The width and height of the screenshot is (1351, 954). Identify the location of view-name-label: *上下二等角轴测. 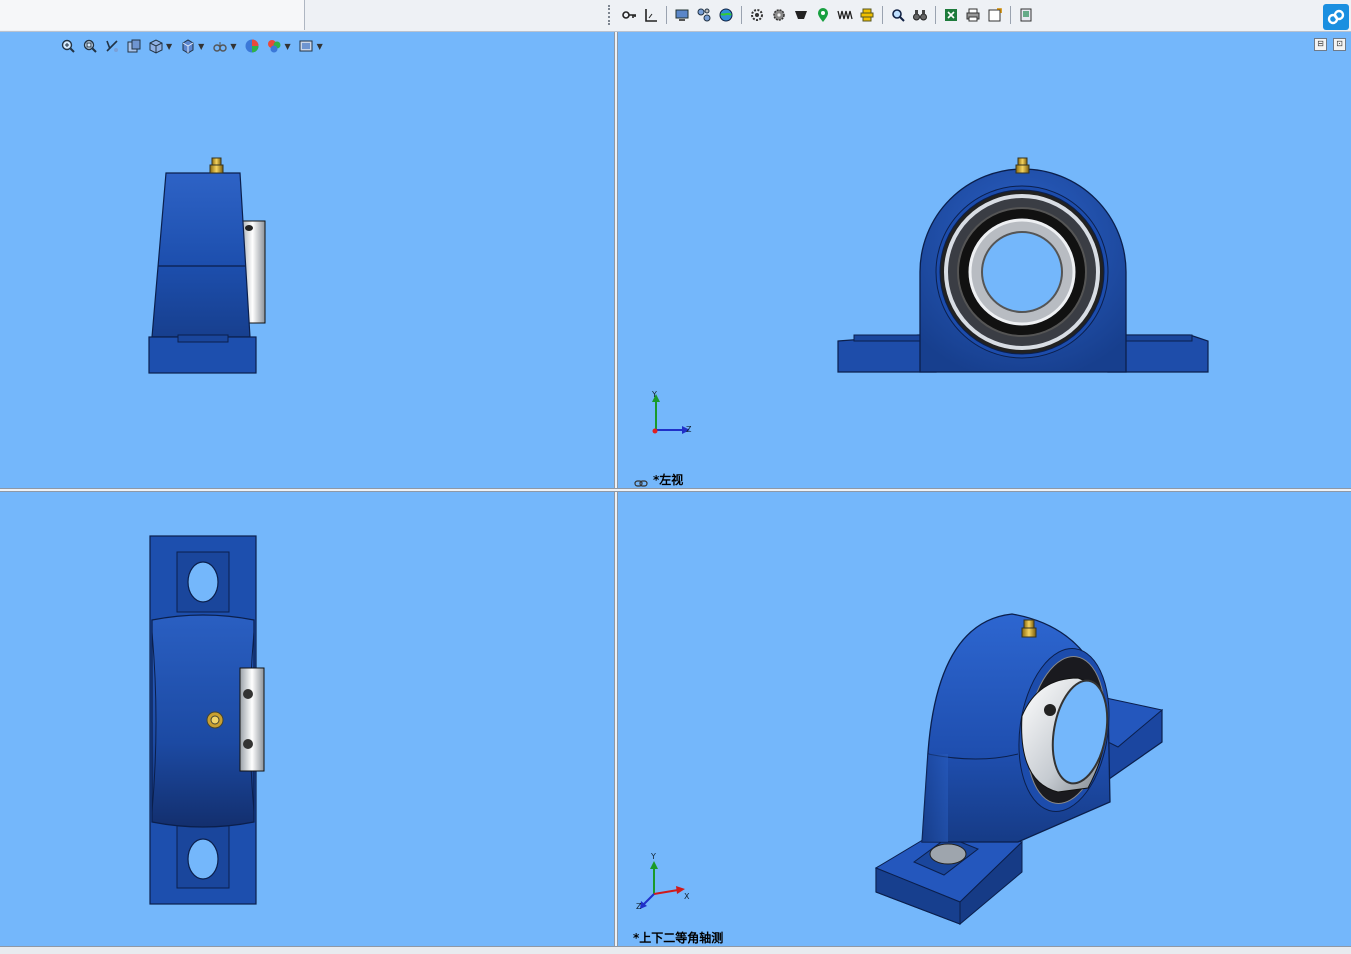
(678, 938).